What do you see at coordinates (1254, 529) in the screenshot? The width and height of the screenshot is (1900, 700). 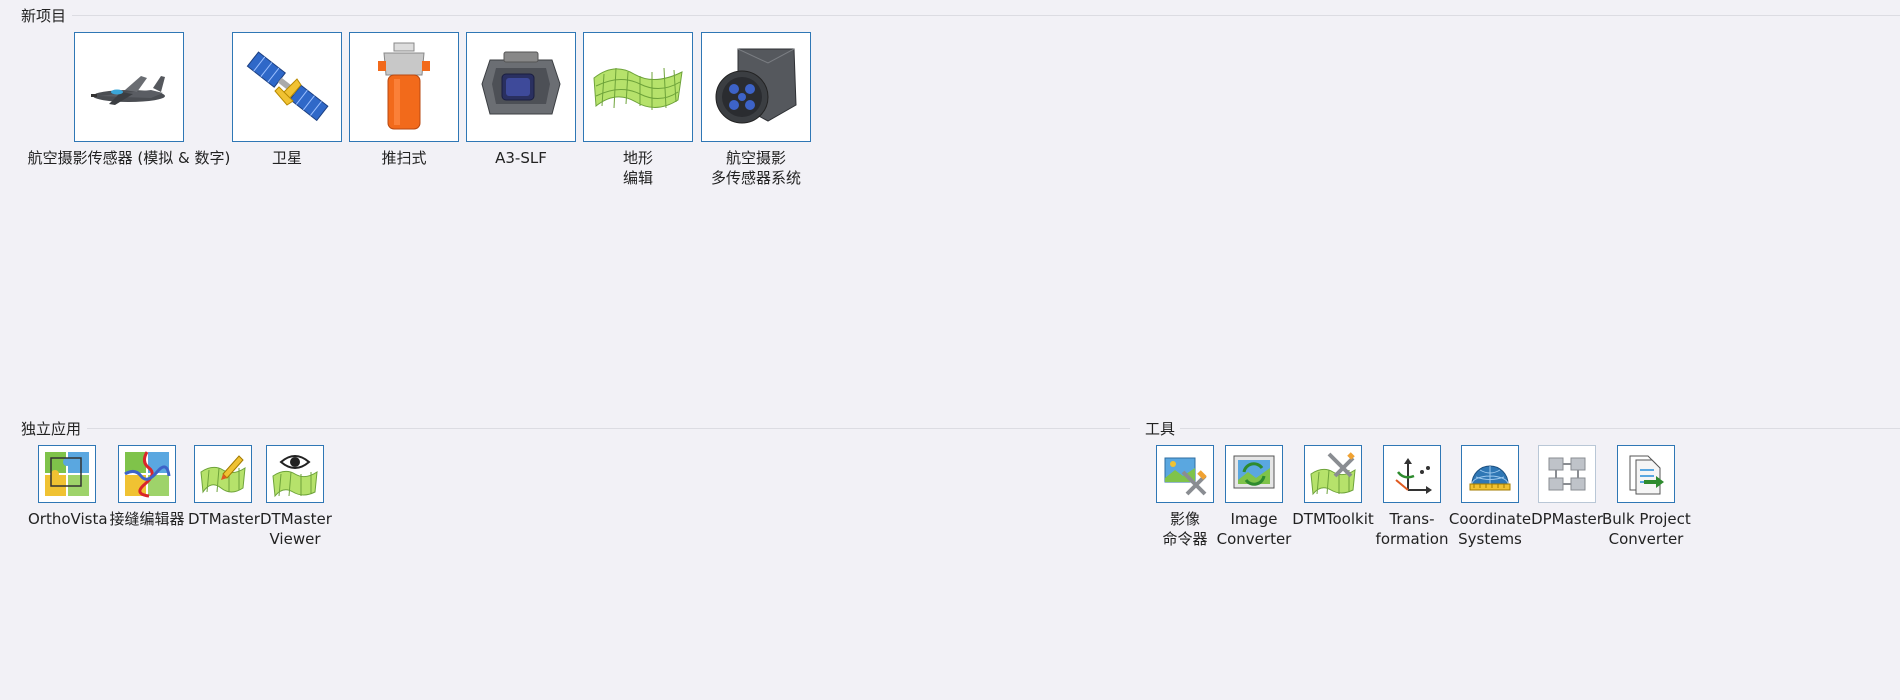 I see `image-converter-label: Image Converter` at bounding box center [1254, 529].